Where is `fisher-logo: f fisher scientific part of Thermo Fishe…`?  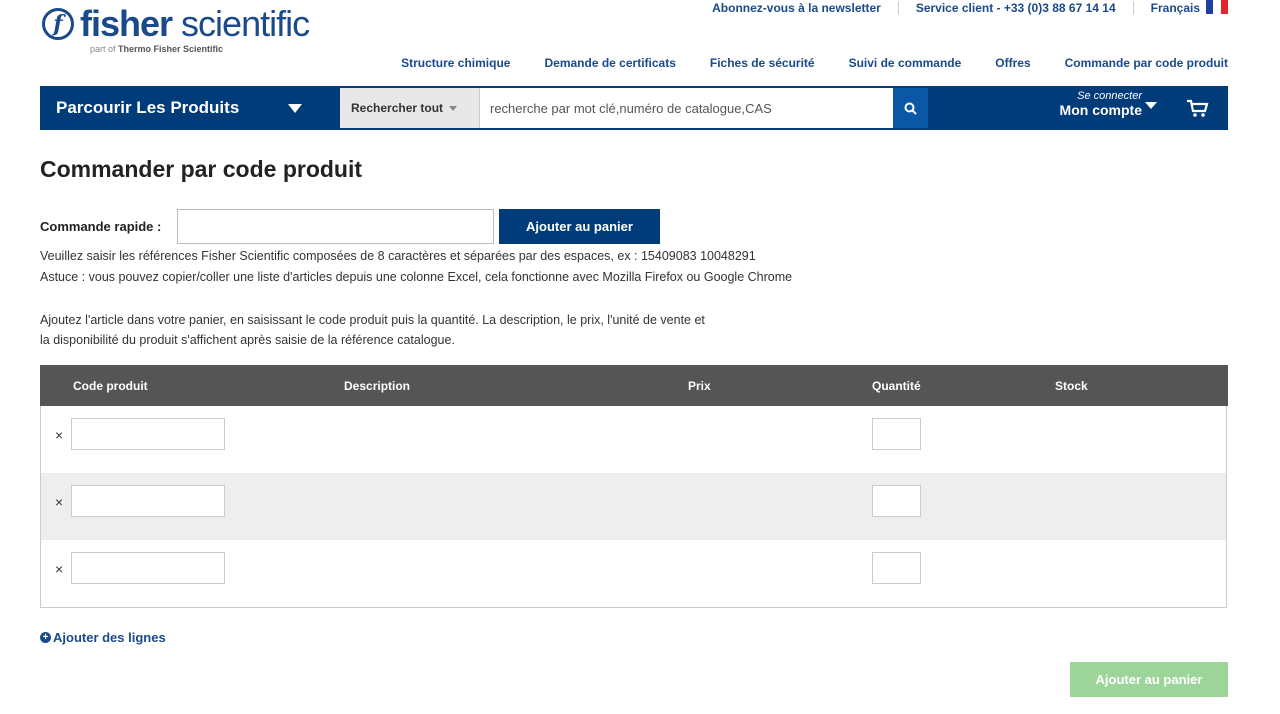 fisher-logo: f fisher scientific part of Thermo Fishe… is located at coordinates (175, 29).